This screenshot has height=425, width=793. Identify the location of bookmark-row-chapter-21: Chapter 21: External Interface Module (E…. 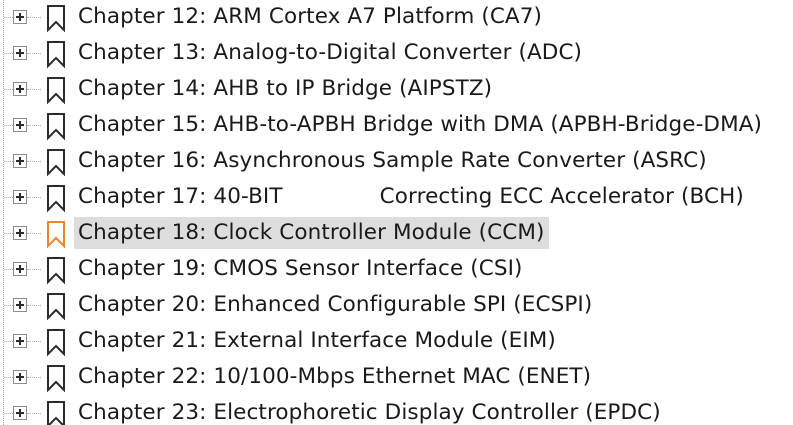
(396, 341).